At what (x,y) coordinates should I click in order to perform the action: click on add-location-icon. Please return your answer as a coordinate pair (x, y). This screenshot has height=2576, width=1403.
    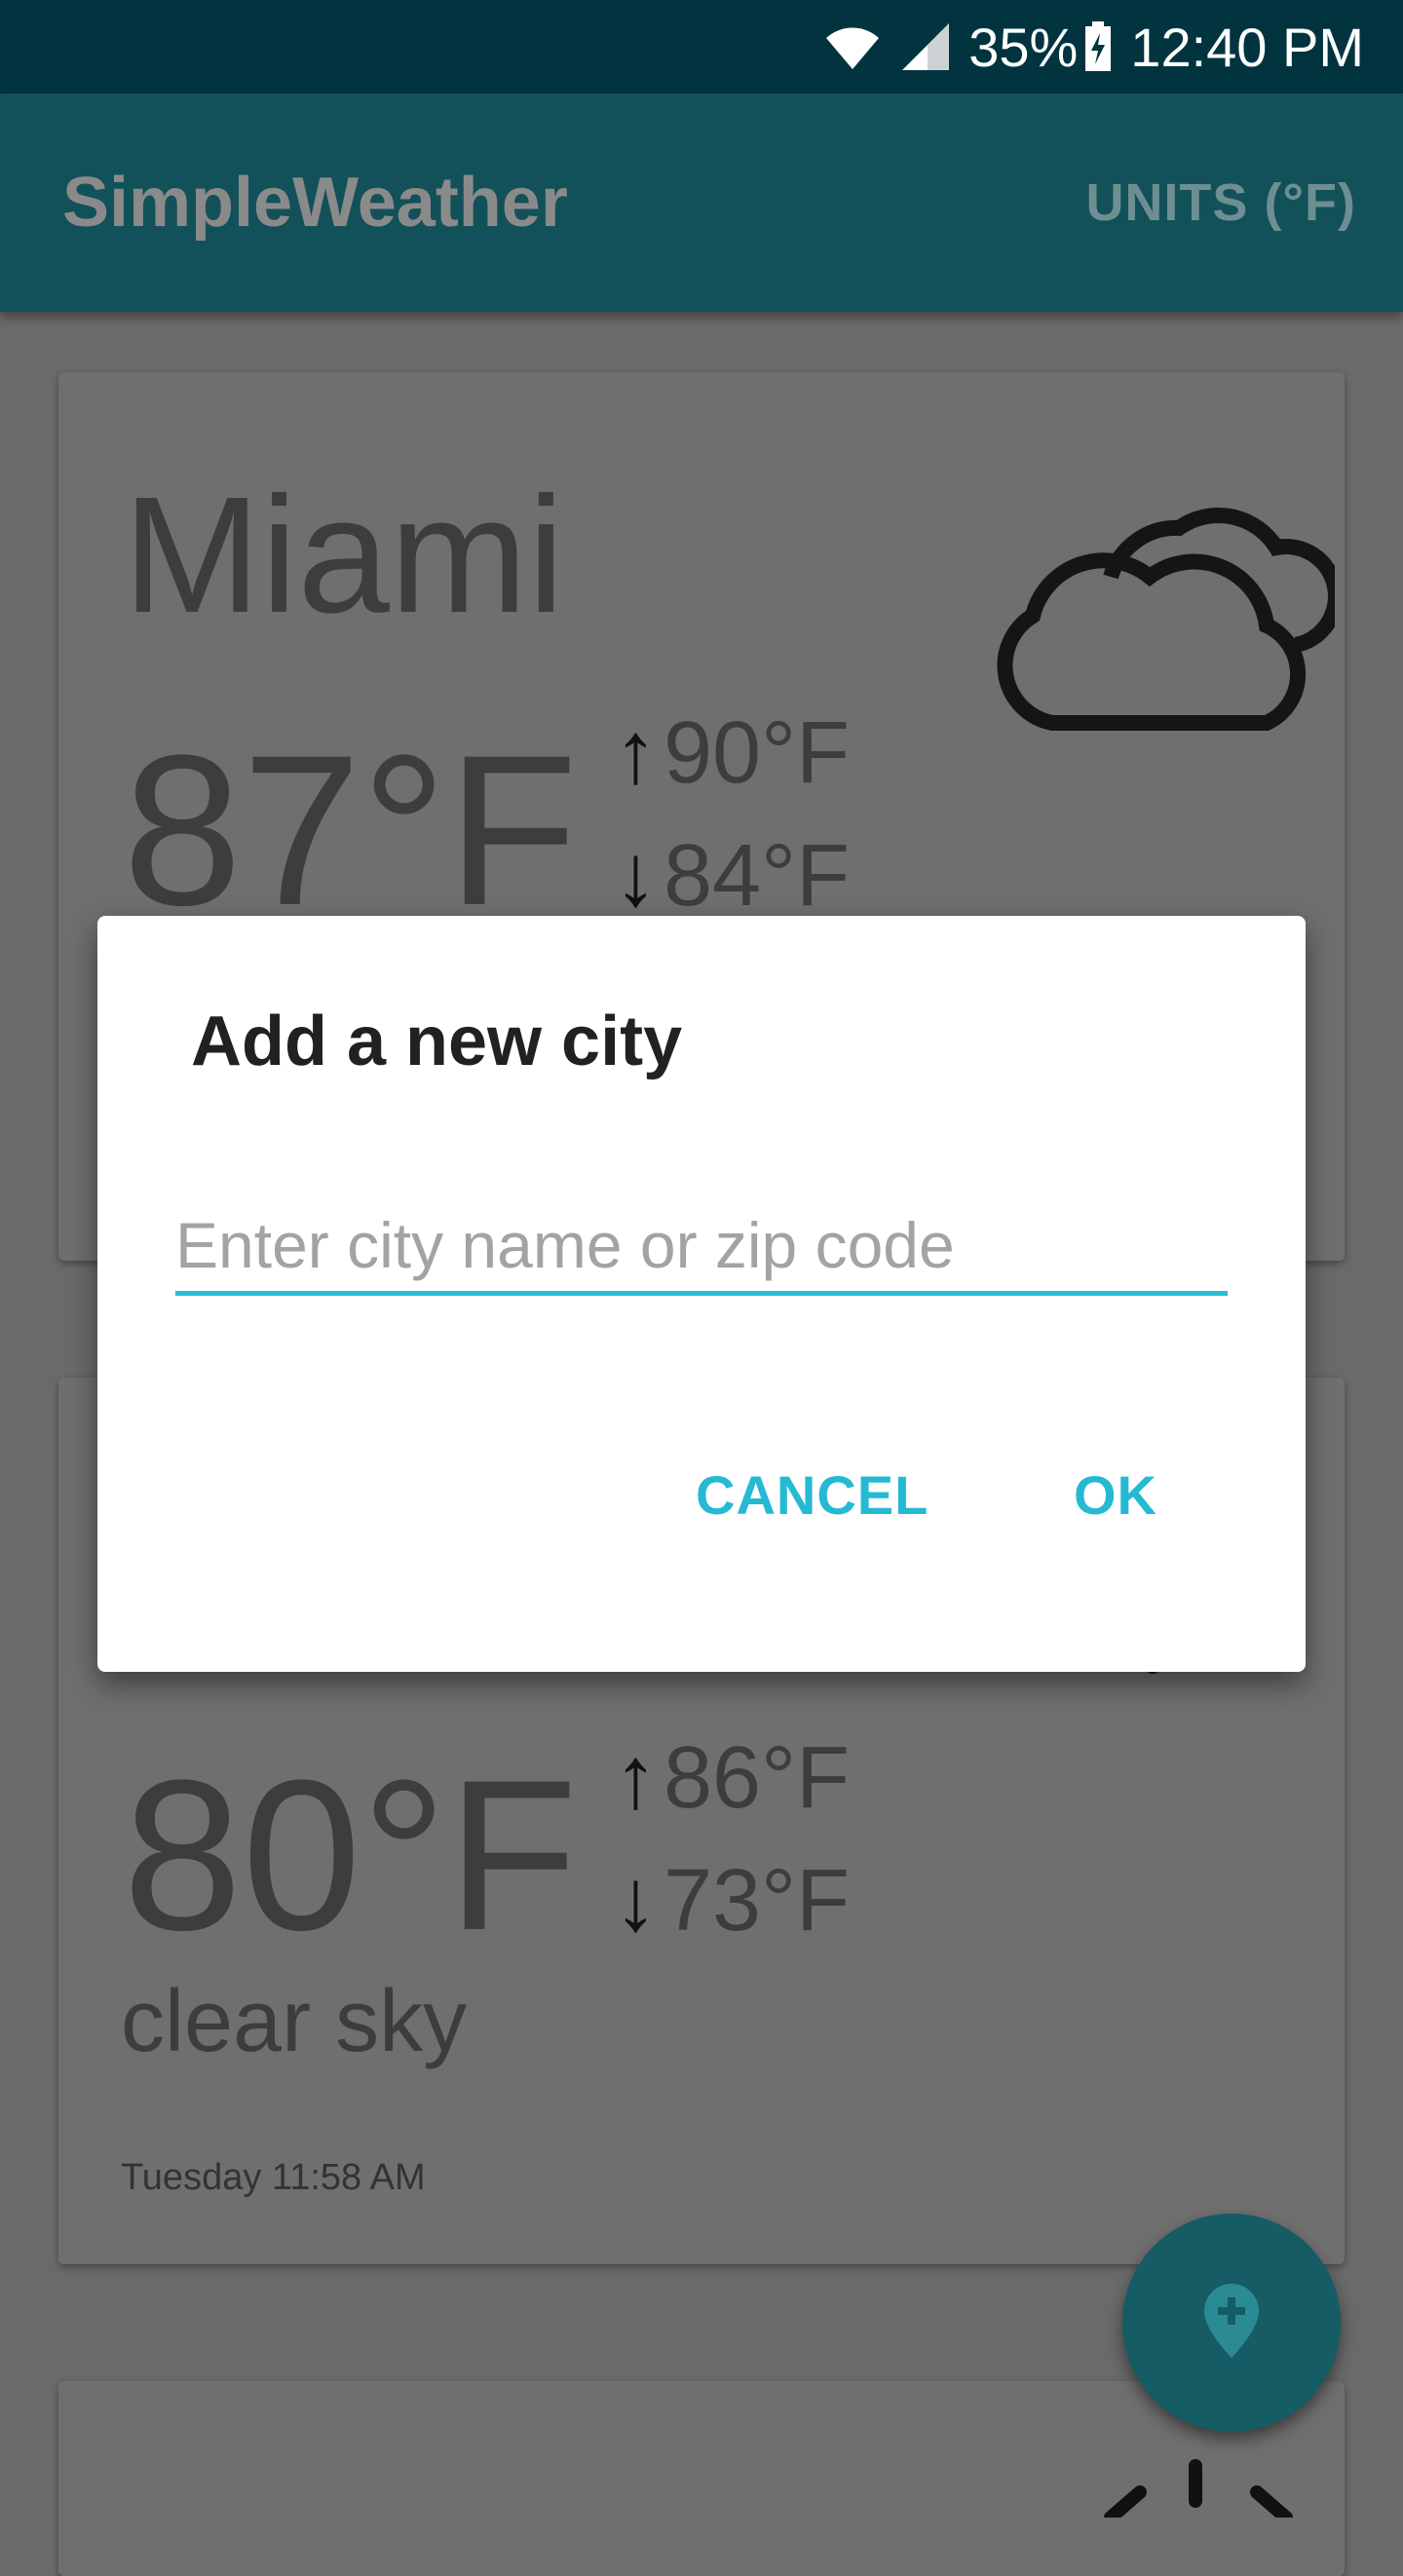
    Looking at the image, I should click on (1231, 2323).